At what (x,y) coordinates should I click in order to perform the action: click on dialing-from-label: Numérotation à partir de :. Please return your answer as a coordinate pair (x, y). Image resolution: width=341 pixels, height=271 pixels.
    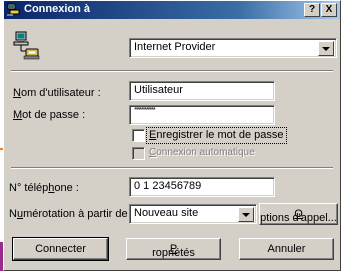
    Looking at the image, I should click on (71, 214).